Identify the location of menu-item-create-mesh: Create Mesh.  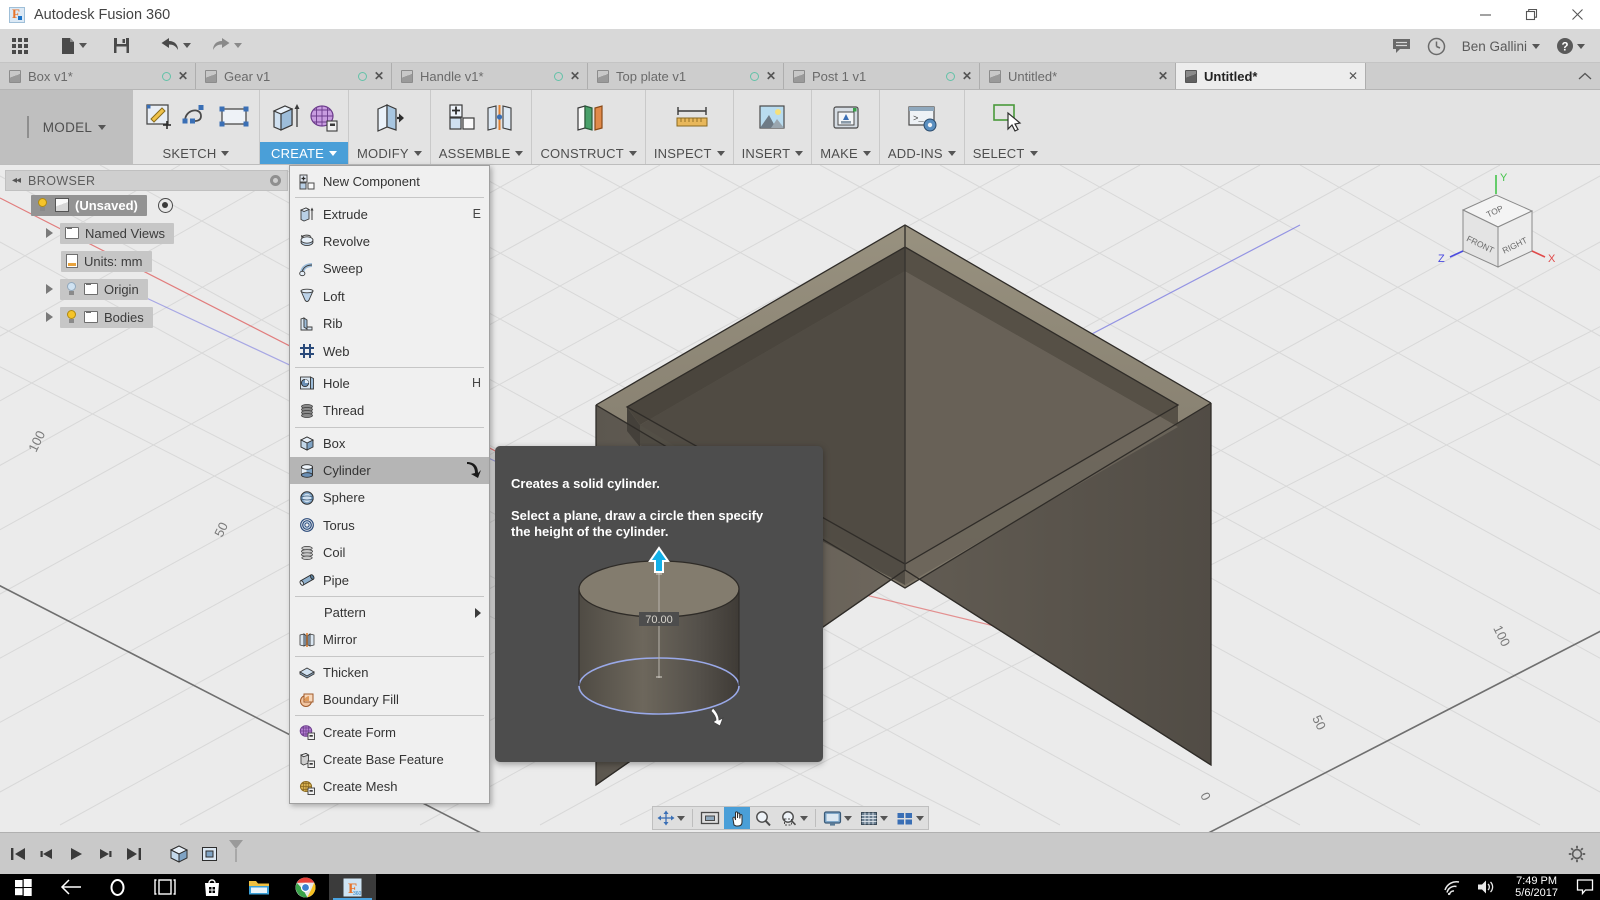
(389, 786).